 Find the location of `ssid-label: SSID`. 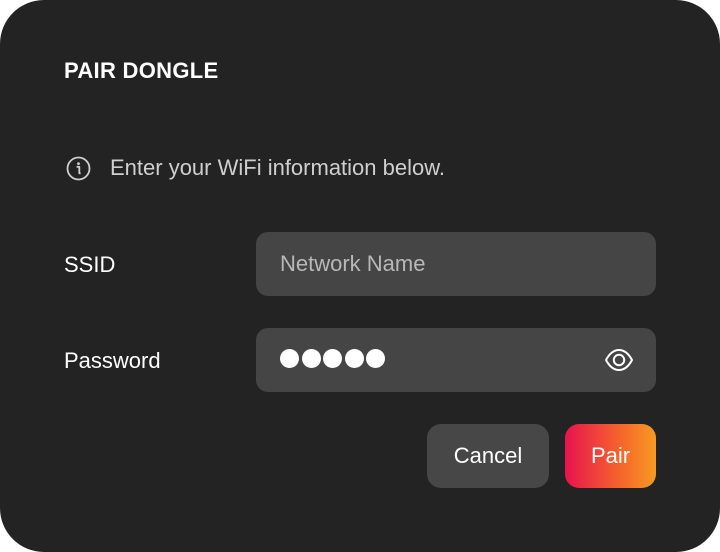

ssid-label: SSID is located at coordinates (90, 264).